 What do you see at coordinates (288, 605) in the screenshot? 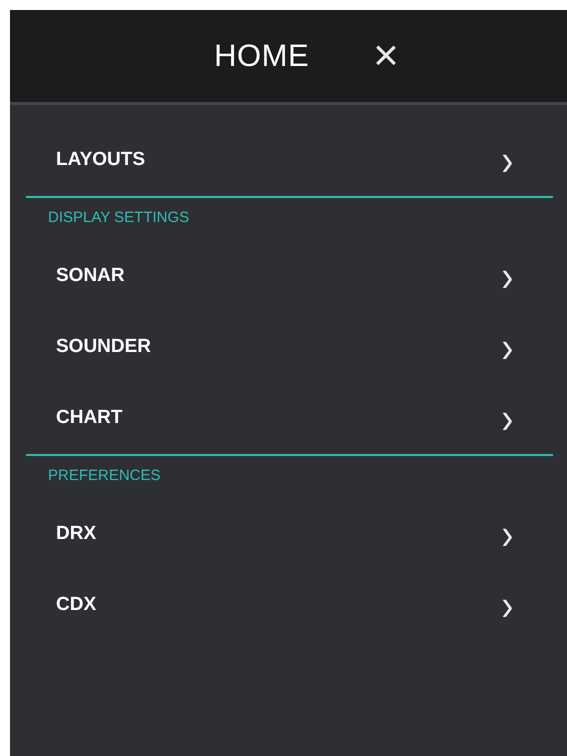
I see `menu-item: CDX ›` at bounding box center [288, 605].